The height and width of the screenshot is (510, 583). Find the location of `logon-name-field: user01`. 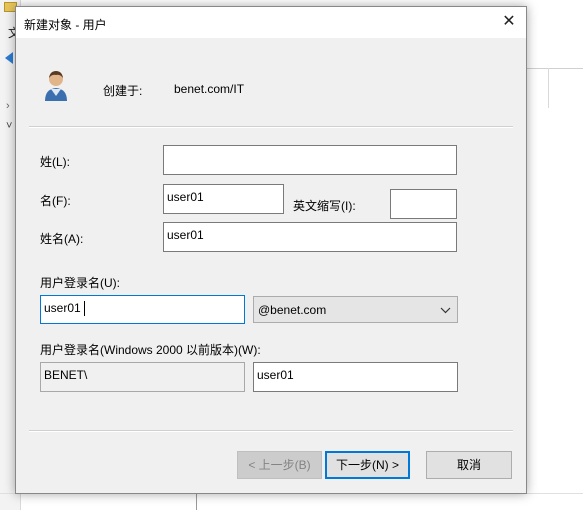

logon-name-field: user01 is located at coordinates (142, 309).